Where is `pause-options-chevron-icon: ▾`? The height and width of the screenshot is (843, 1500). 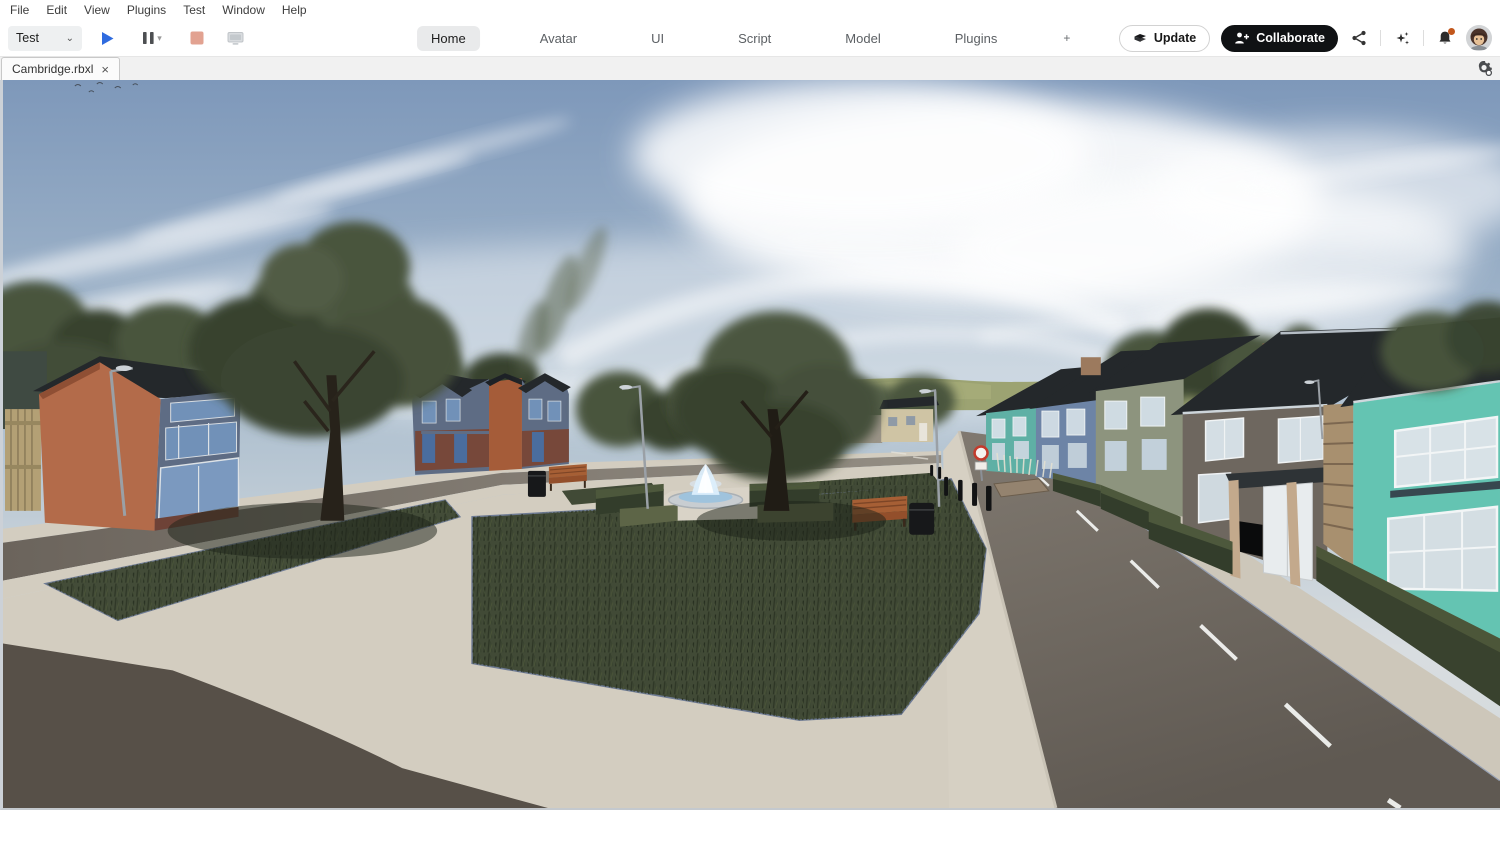 pause-options-chevron-icon: ▾ is located at coordinates (159, 38).